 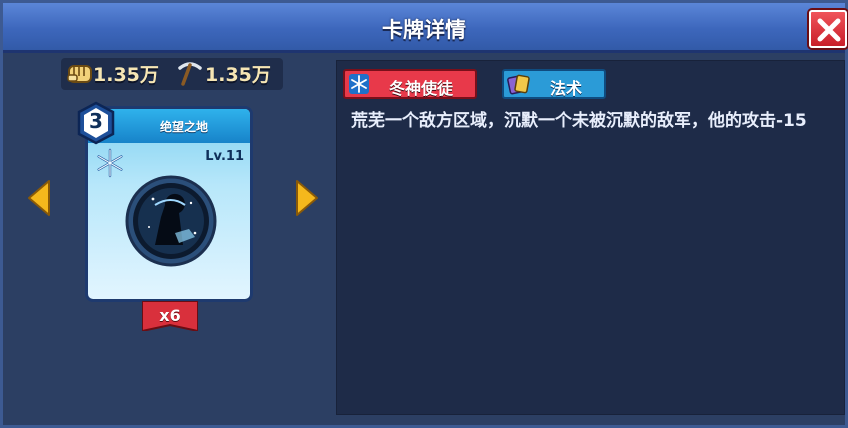 I want to click on type-tag: 法术, so click(x=554, y=84).